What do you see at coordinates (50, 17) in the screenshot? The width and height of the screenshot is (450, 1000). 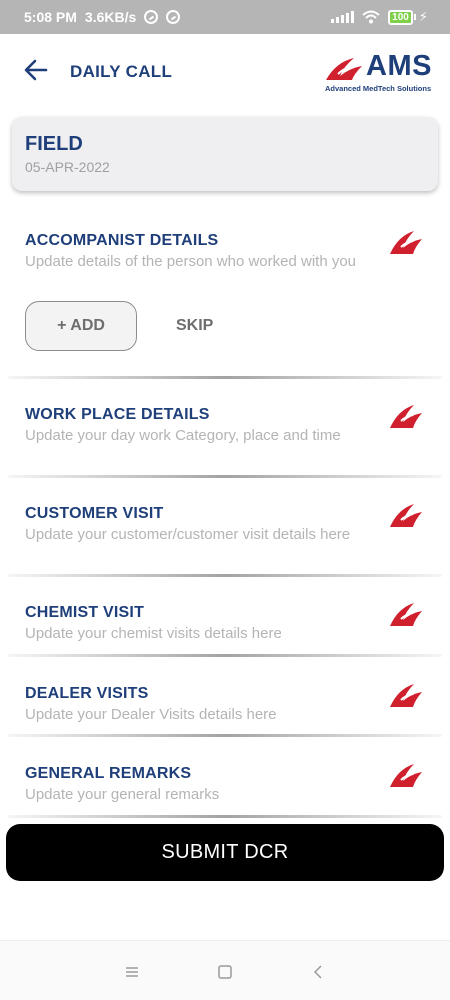 I see `status-time: 5:08 PM` at bounding box center [50, 17].